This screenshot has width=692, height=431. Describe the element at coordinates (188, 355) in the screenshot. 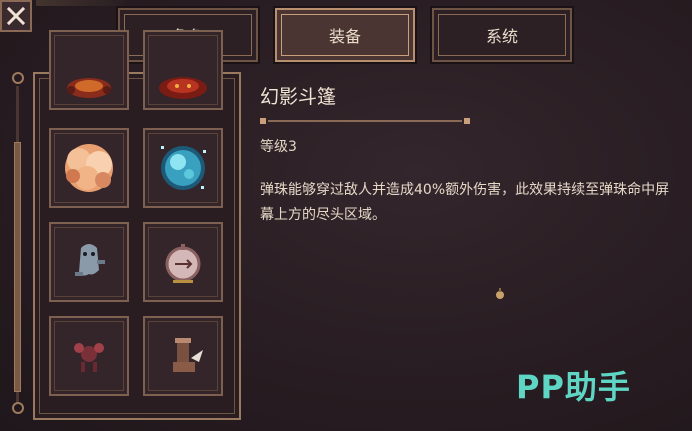

I see `winged-boot-icon` at that location.